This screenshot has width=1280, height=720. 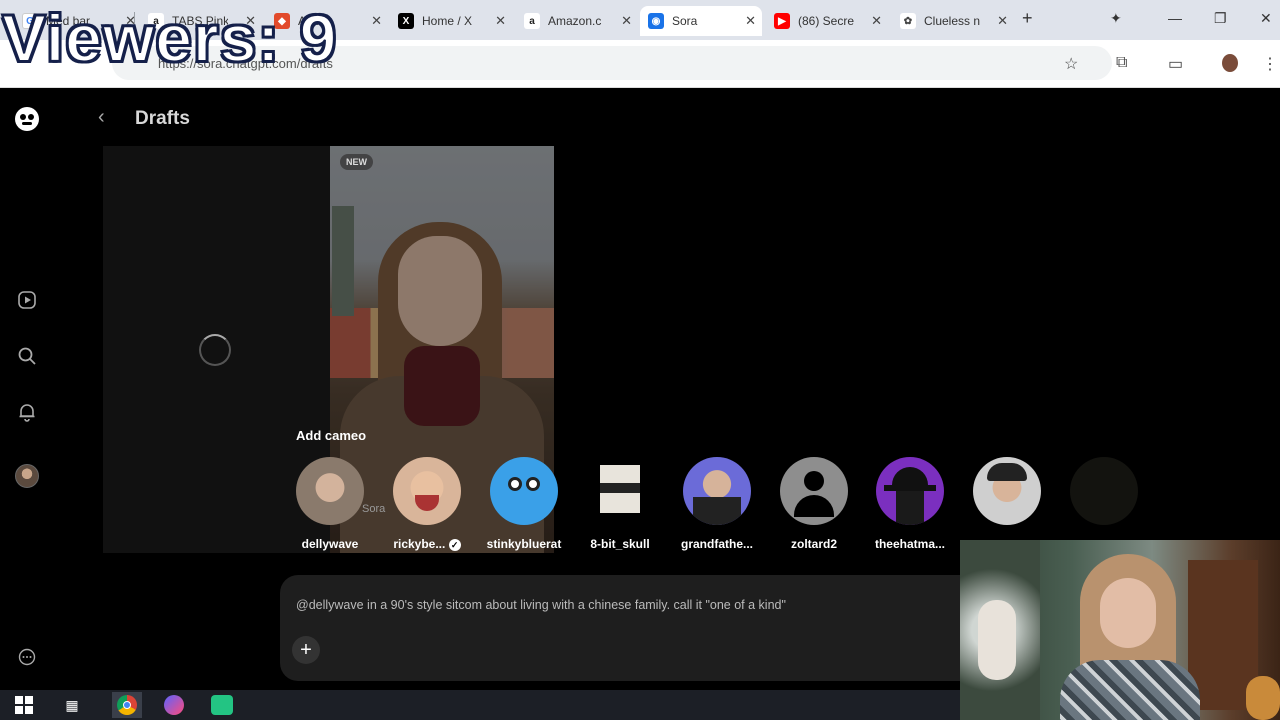 I want to click on profile-avatar-icon, so click(x=27, y=476).